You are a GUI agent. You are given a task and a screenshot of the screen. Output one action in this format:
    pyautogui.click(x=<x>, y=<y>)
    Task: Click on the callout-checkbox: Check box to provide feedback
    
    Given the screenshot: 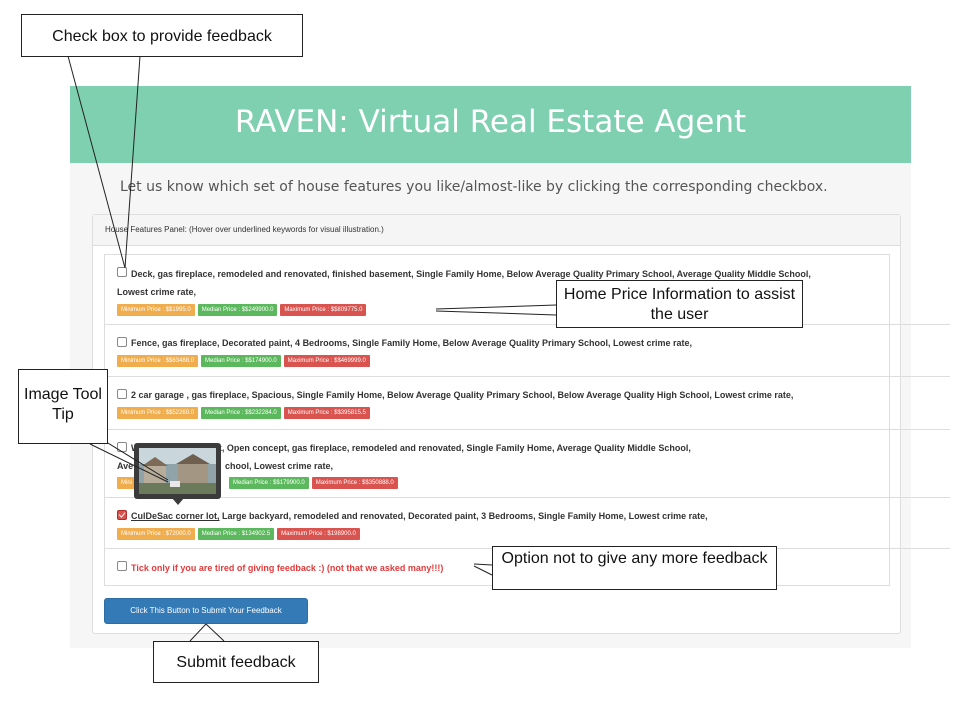 What is the action you would take?
    pyautogui.click(x=162, y=35)
    